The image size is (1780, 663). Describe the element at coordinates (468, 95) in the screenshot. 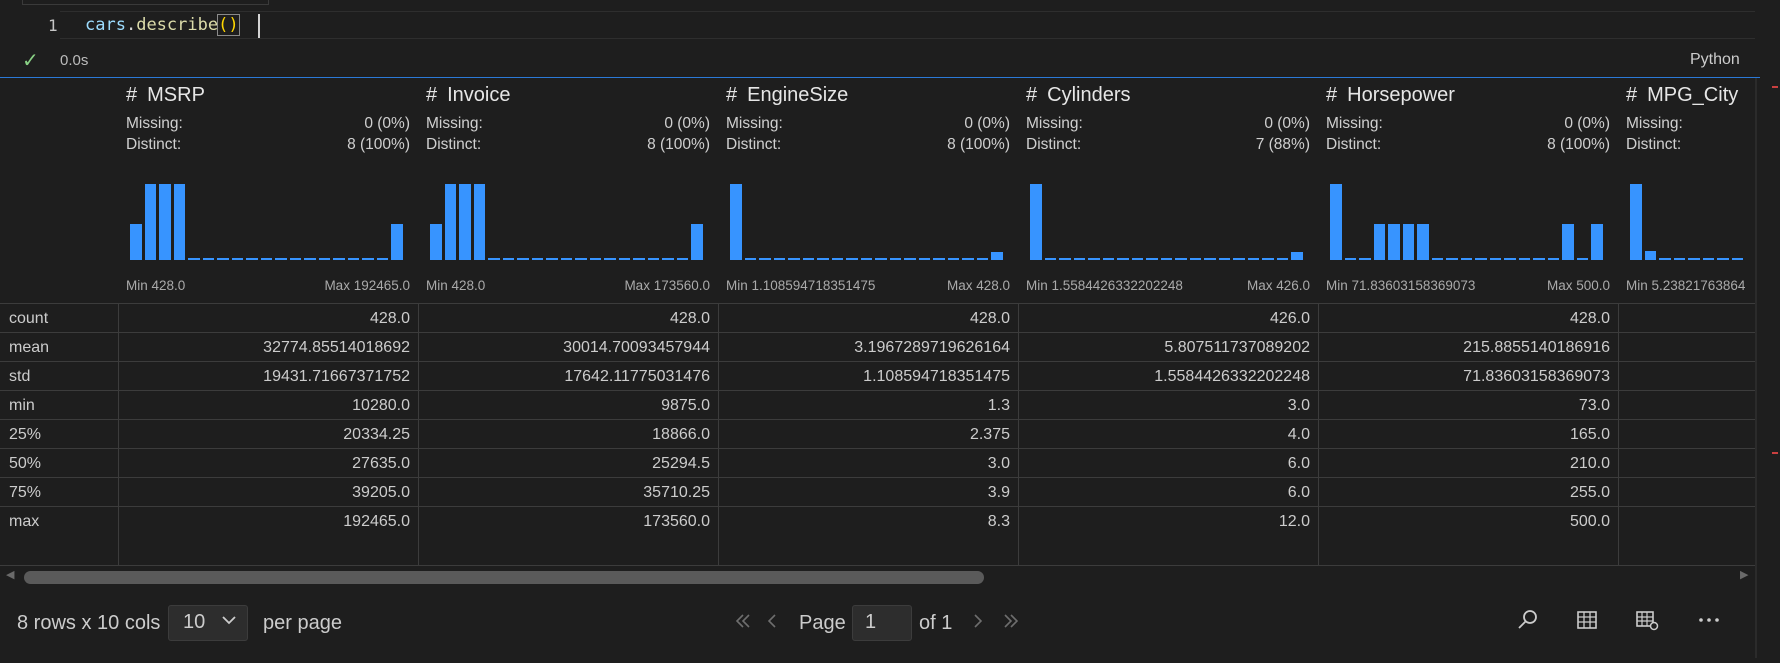

I see `column-title: # Invoice` at that location.